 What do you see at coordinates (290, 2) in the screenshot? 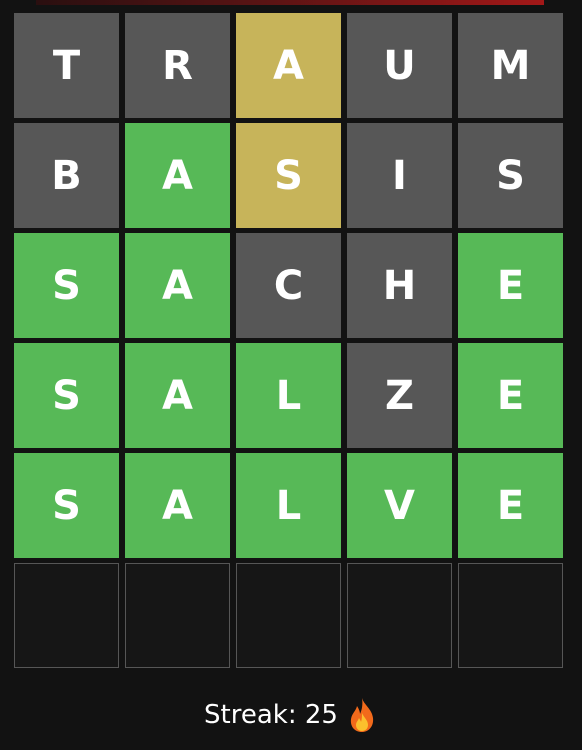
I see `top-banner` at bounding box center [290, 2].